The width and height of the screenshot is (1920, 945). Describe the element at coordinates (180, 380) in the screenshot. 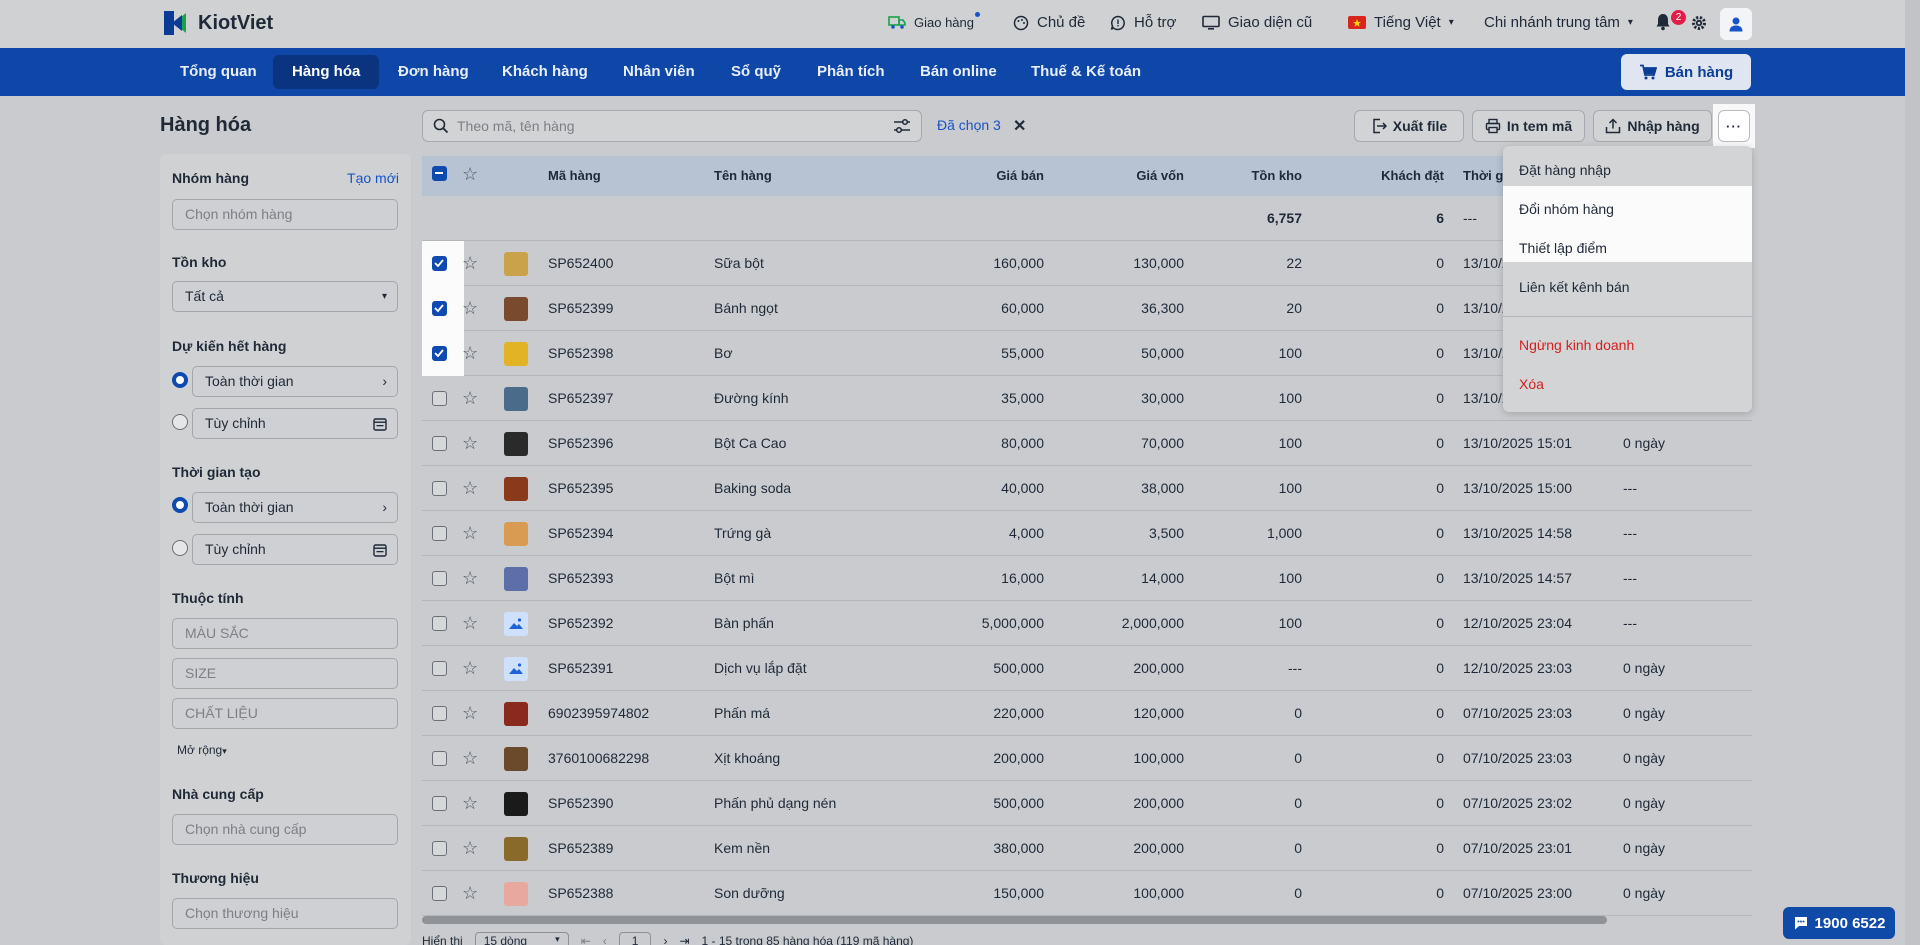

I see `expected-all-radio` at that location.